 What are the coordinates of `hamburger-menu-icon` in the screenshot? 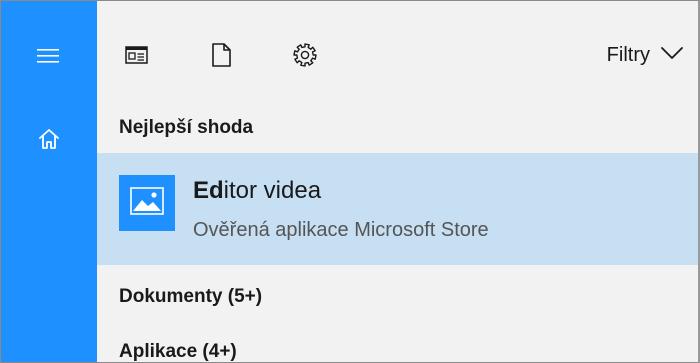 It's located at (48, 55).